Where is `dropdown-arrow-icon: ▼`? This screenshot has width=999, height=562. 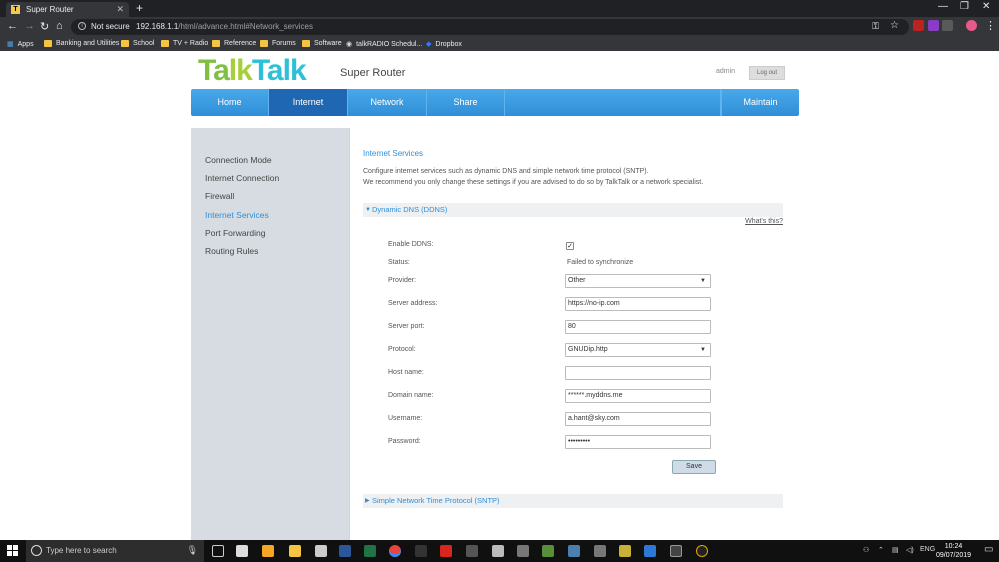
dropdown-arrow-icon: ▼ is located at coordinates (703, 281).